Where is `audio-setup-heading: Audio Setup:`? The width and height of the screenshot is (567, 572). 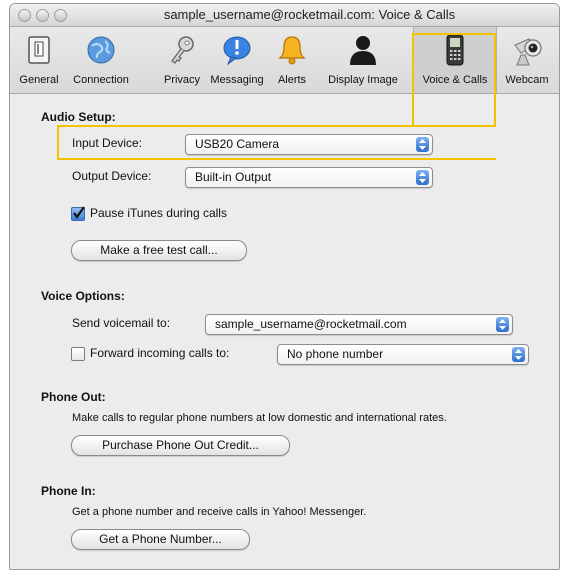
audio-setup-heading: Audio Setup: is located at coordinates (78, 117).